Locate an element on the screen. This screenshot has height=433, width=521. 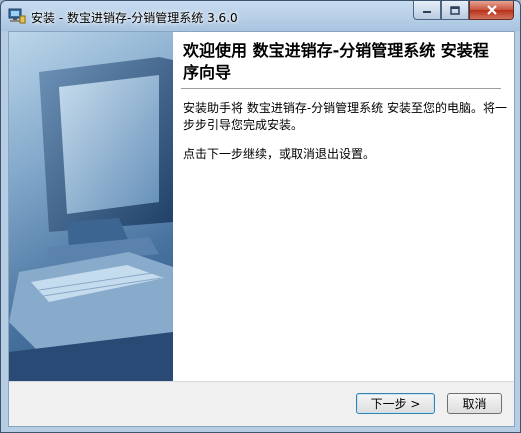
instruction-text: 点击下一步继续，或取消退出设置。 is located at coordinates (279, 154).